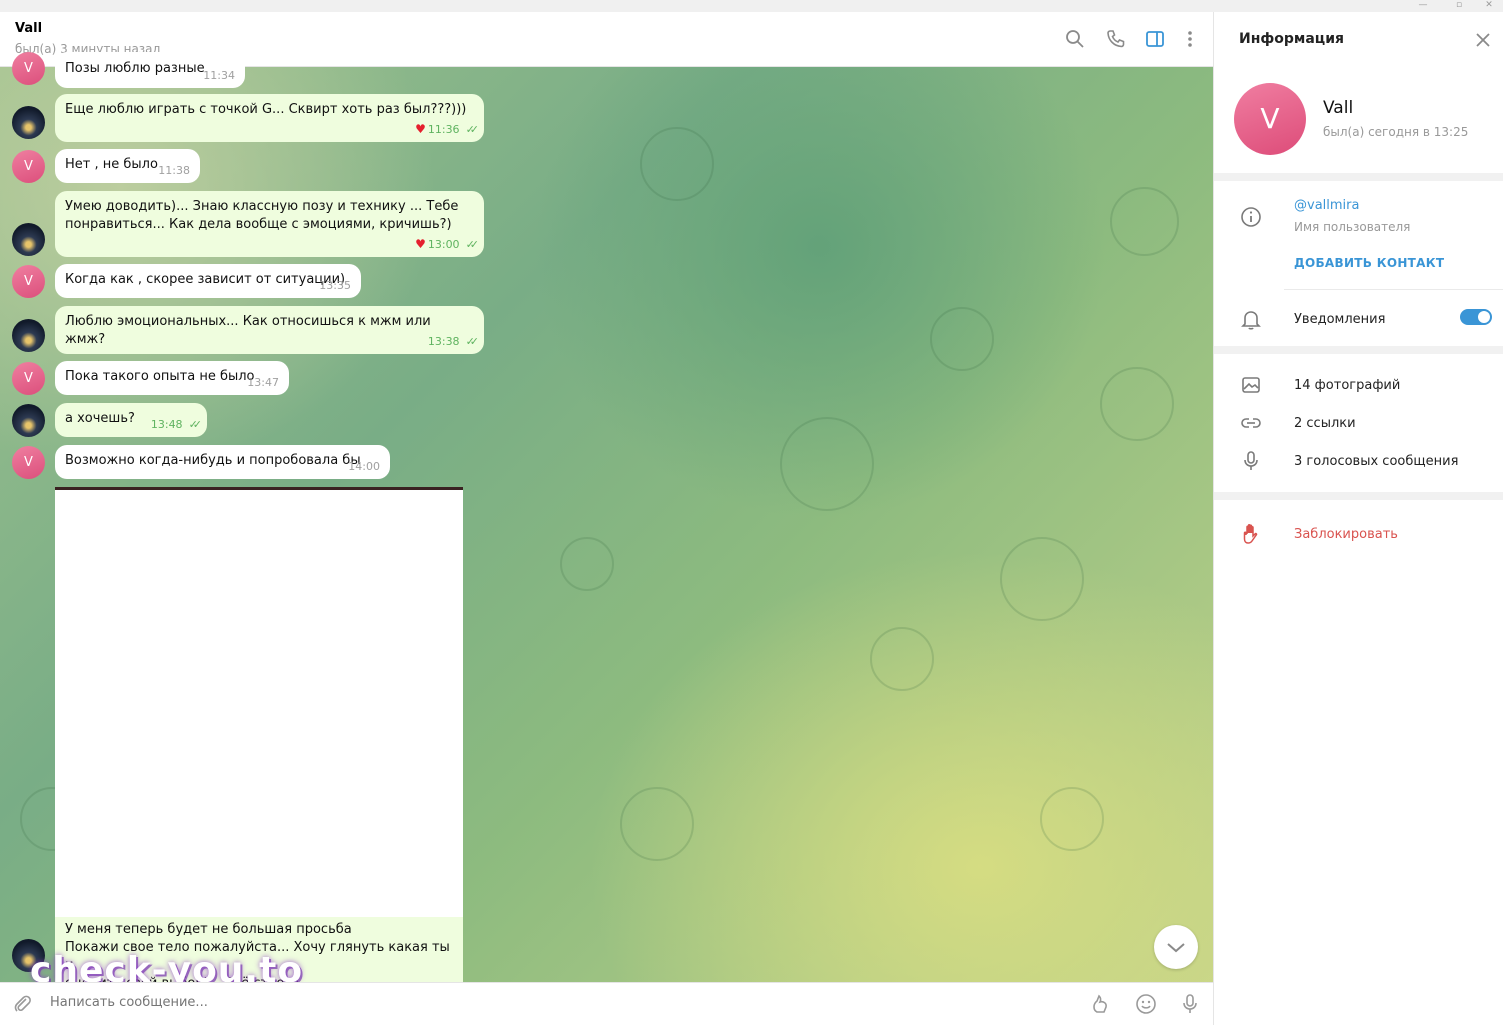  I want to click on message-input, so click(500, 1002).